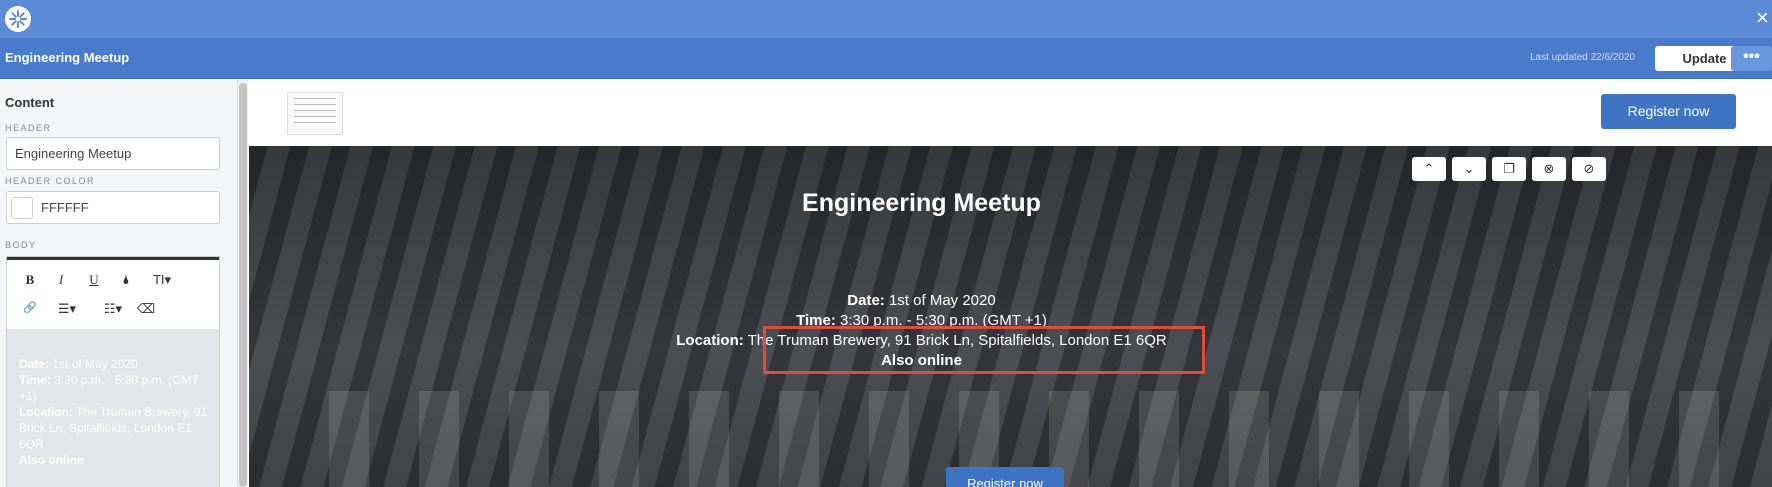 This screenshot has height=487, width=1772. What do you see at coordinates (1751, 58) in the screenshot?
I see `more-options-button: •••` at bounding box center [1751, 58].